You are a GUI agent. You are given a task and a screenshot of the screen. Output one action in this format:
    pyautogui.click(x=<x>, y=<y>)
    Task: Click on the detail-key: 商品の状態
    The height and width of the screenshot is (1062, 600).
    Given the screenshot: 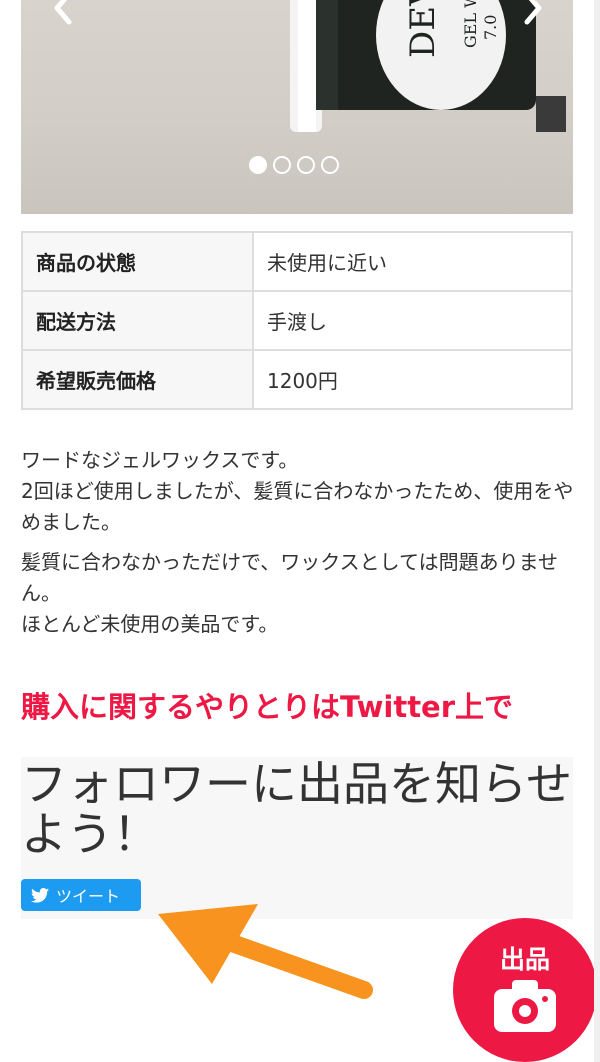 What is the action you would take?
    pyautogui.click(x=137, y=261)
    